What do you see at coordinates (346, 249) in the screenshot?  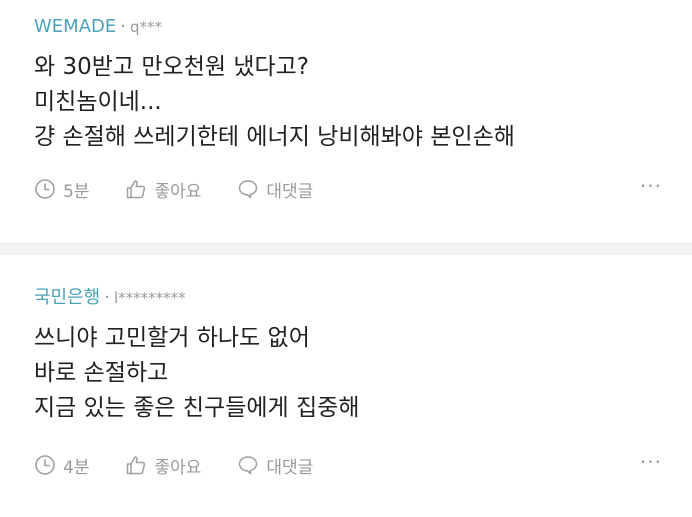 I see `comment-divider` at bounding box center [346, 249].